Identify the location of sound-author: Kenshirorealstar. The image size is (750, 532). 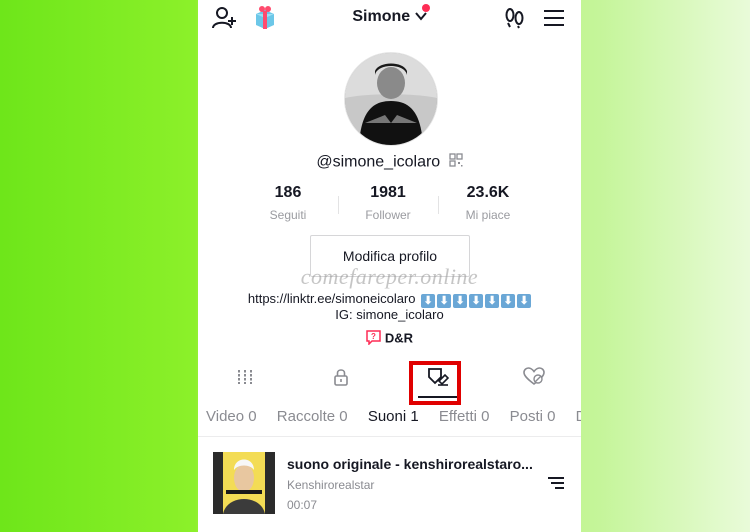
(330, 485).